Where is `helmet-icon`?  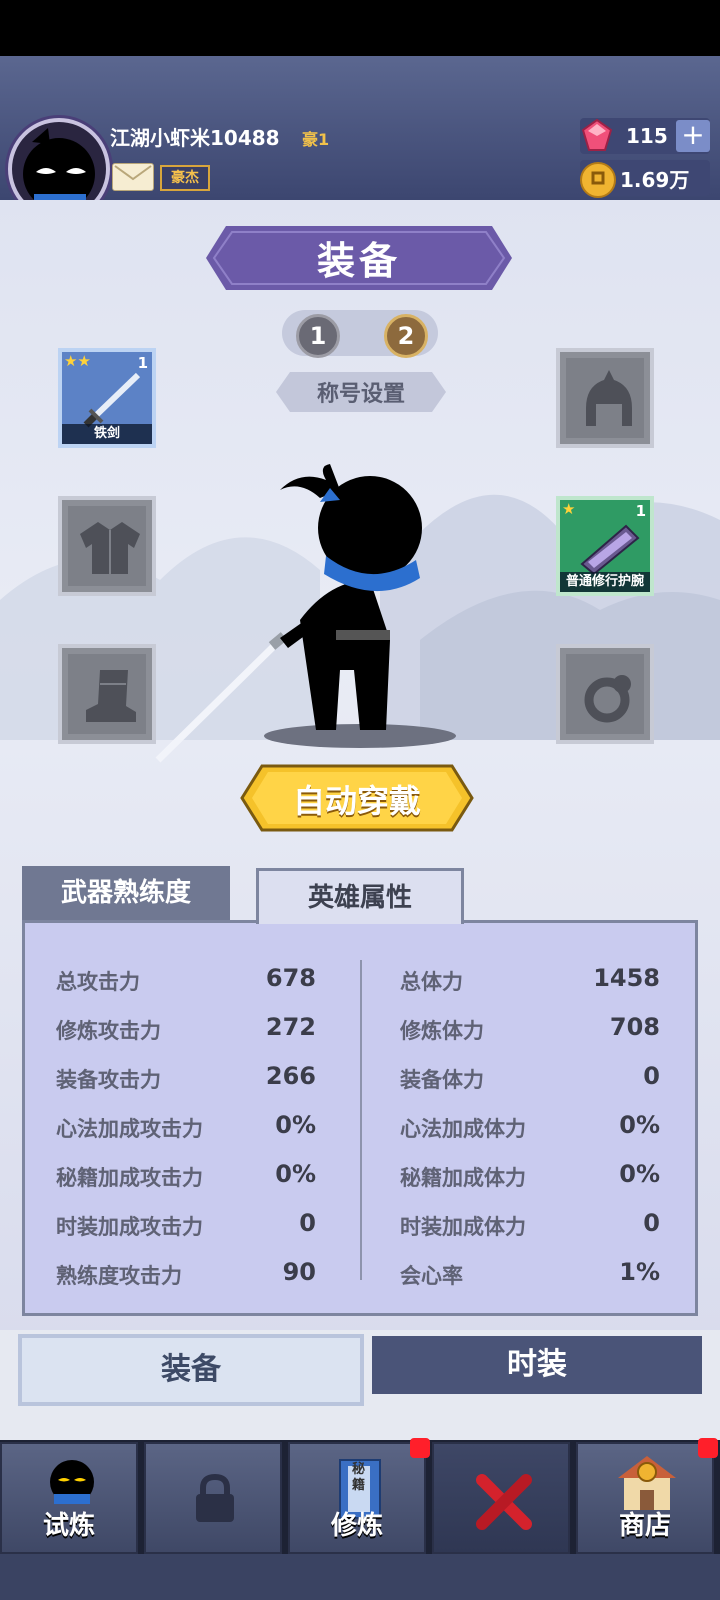
helmet-icon is located at coordinates (609, 398).